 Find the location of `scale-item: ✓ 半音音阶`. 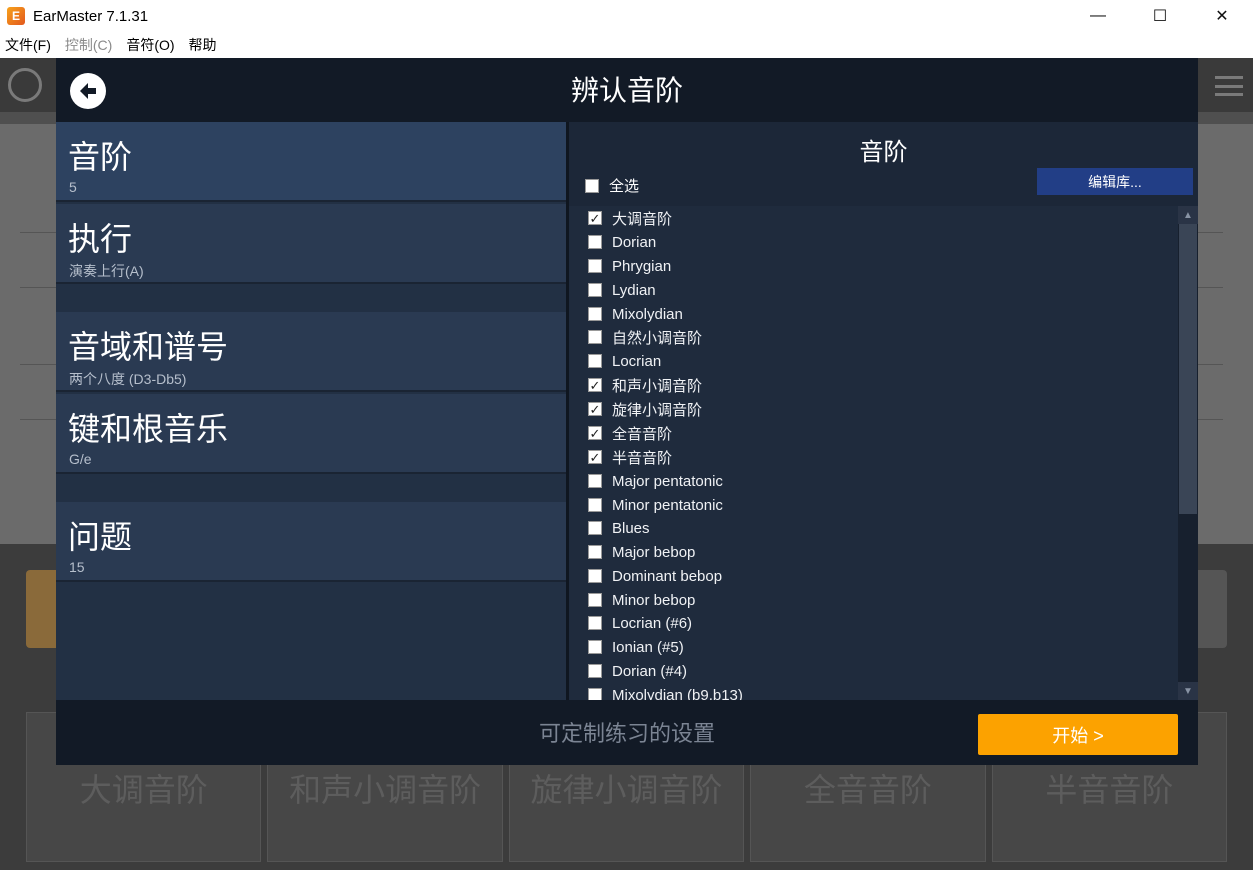

scale-item: ✓ 半音音阶 is located at coordinates (869, 457).